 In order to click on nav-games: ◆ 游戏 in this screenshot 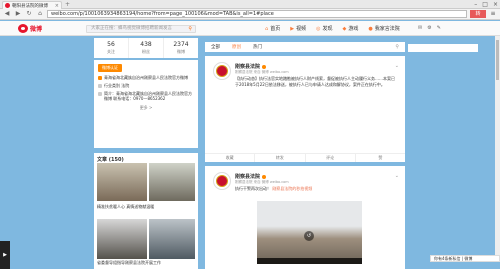, I will do `click(350, 29)`.